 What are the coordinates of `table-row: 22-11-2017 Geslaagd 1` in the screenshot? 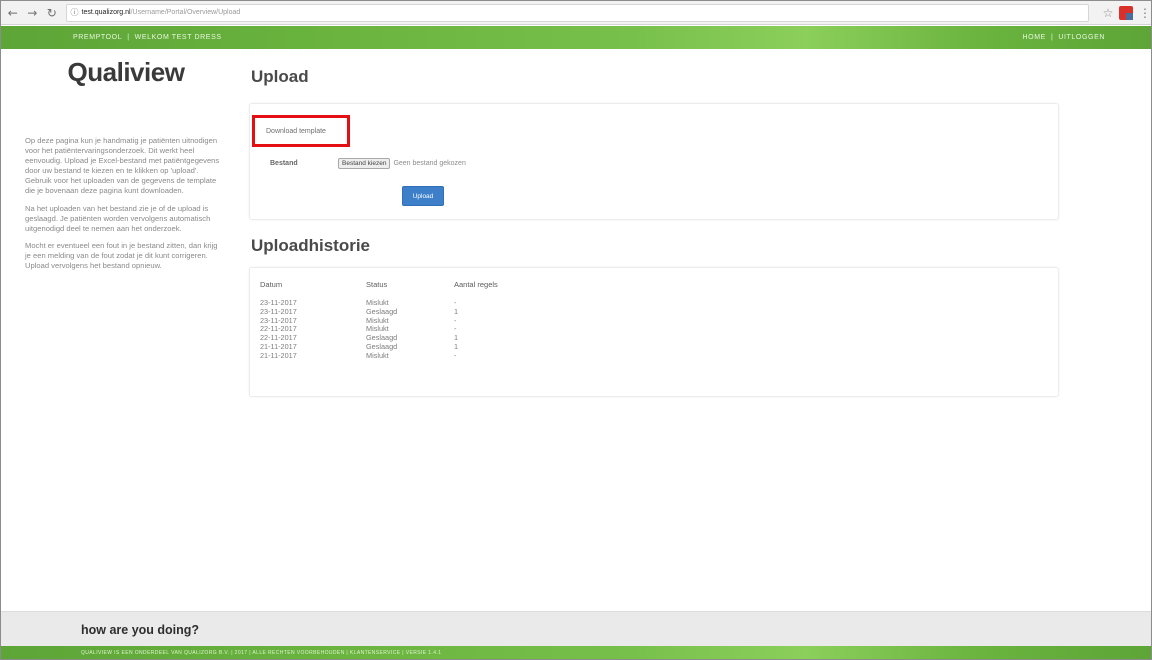 It's located at (407, 338).